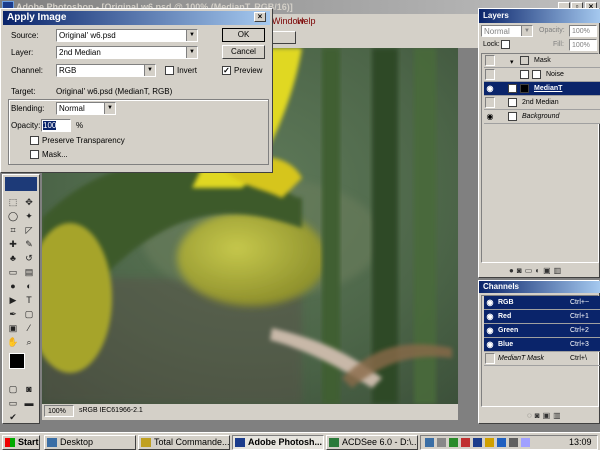 This screenshot has width=600, height=450. Describe the element at coordinates (542, 75) in the screenshot. I see `layer-row-noise: Noise` at that location.